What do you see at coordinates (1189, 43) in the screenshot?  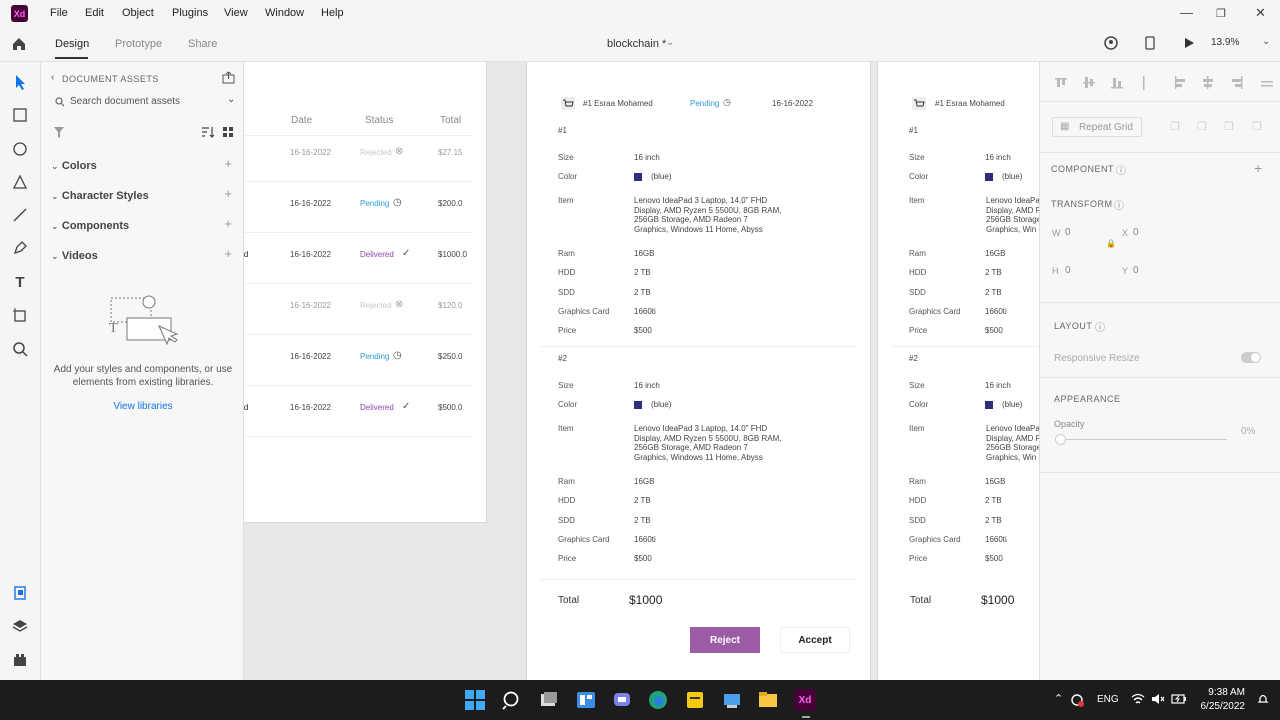 I see `play-icon` at bounding box center [1189, 43].